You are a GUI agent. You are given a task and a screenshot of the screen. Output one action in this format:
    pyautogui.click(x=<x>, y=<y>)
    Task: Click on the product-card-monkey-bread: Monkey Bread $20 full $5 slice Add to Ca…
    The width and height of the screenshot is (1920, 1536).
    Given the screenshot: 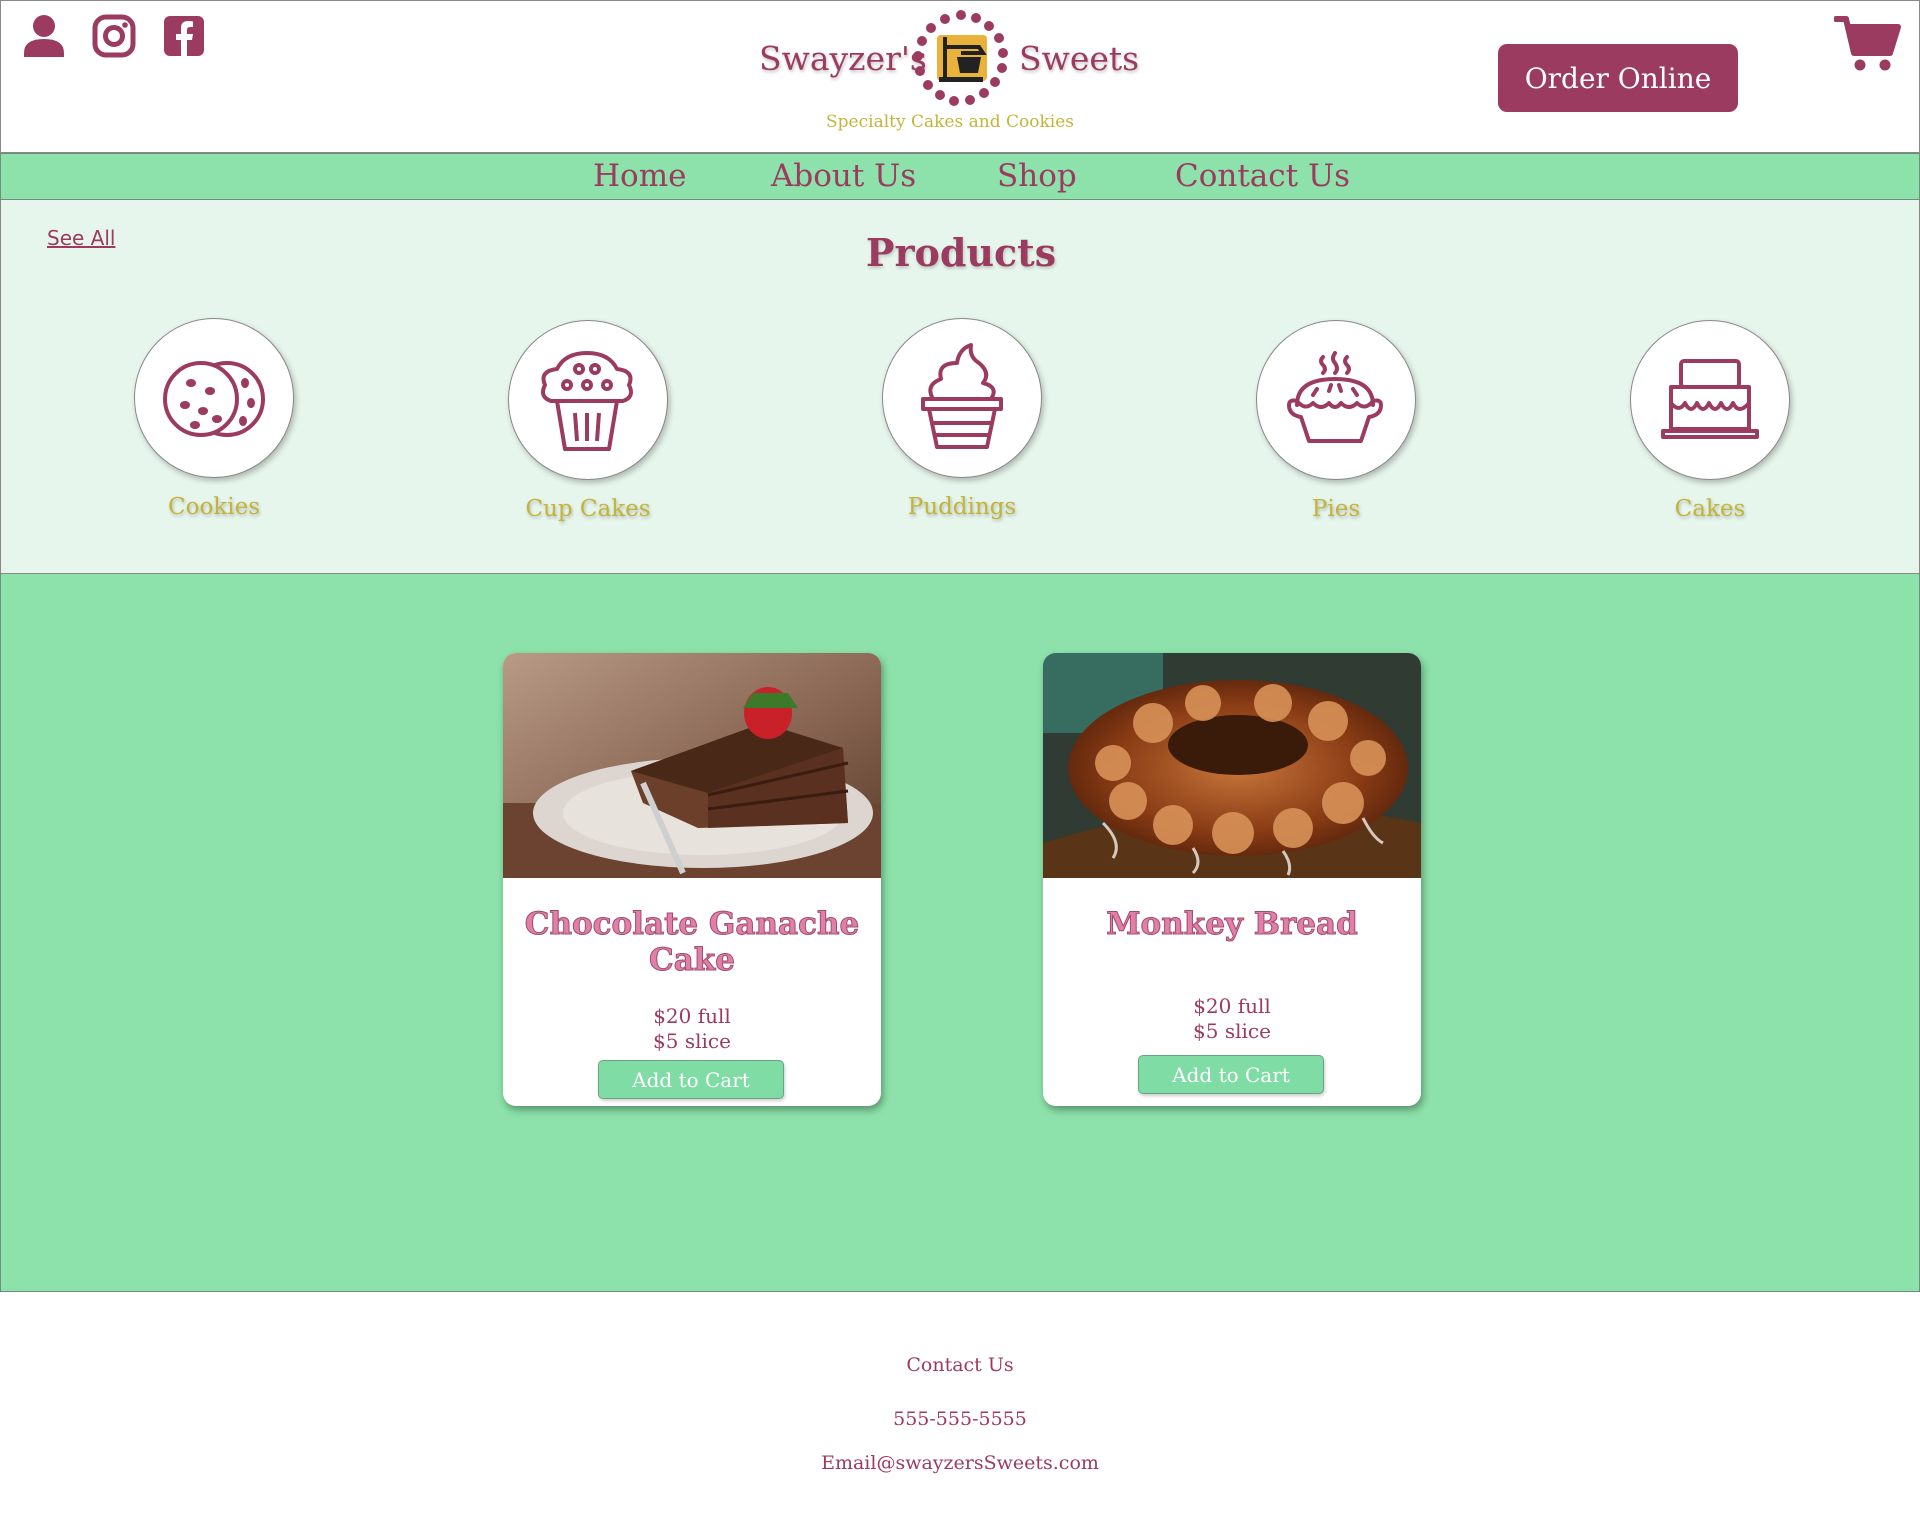 What is the action you would take?
    pyautogui.click(x=1232, y=879)
    